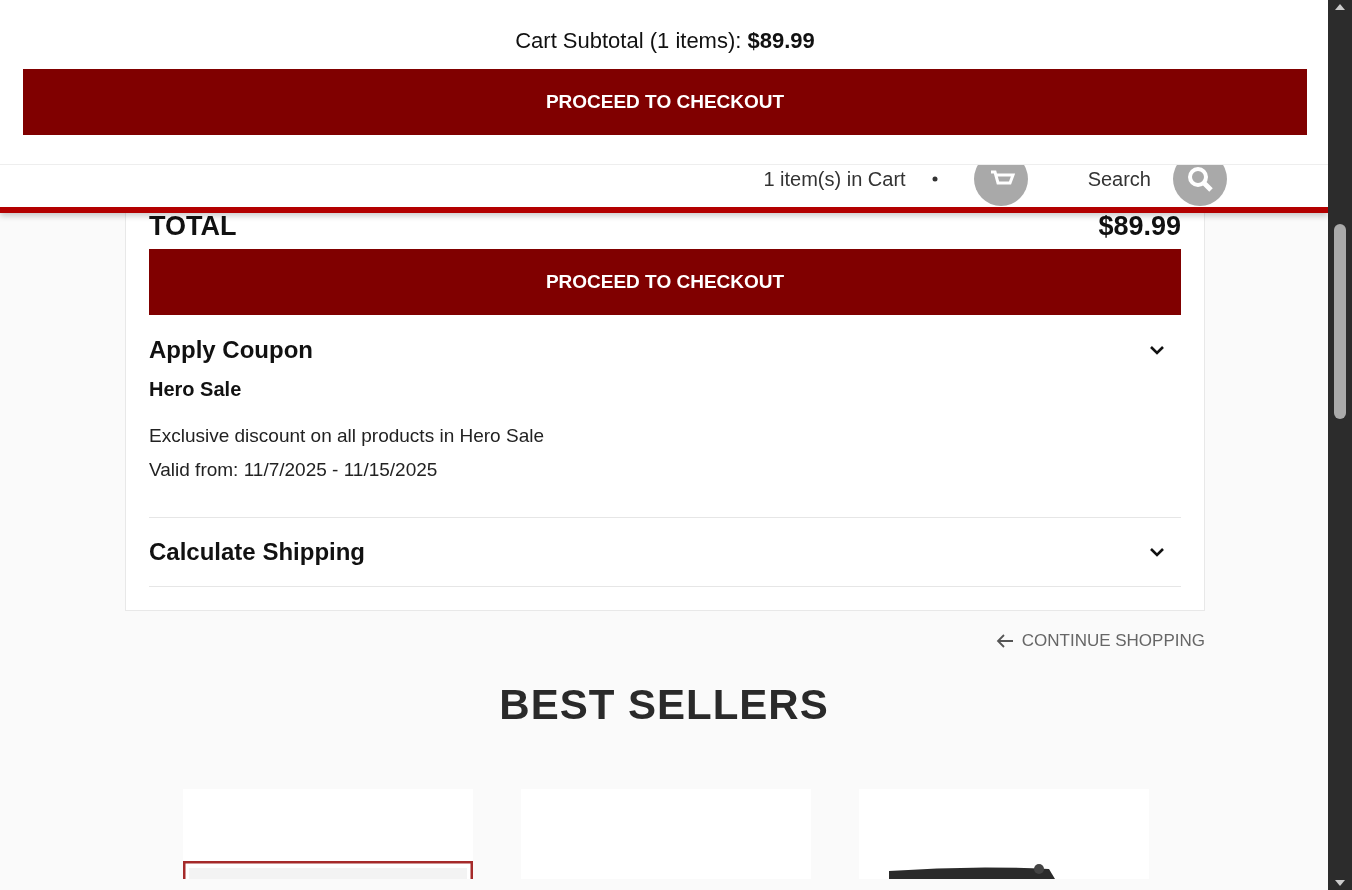  What do you see at coordinates (665, 552) in the screenshot?
I see `accordion-header: Calculate Shipping` at bounding box center [665, 552].